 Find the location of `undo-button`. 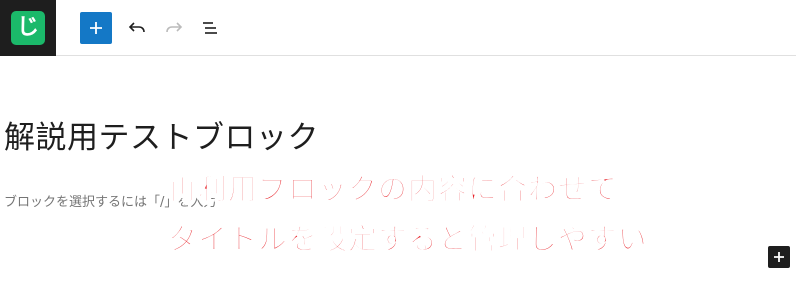

undo-button is located at coordinates (137, 28).